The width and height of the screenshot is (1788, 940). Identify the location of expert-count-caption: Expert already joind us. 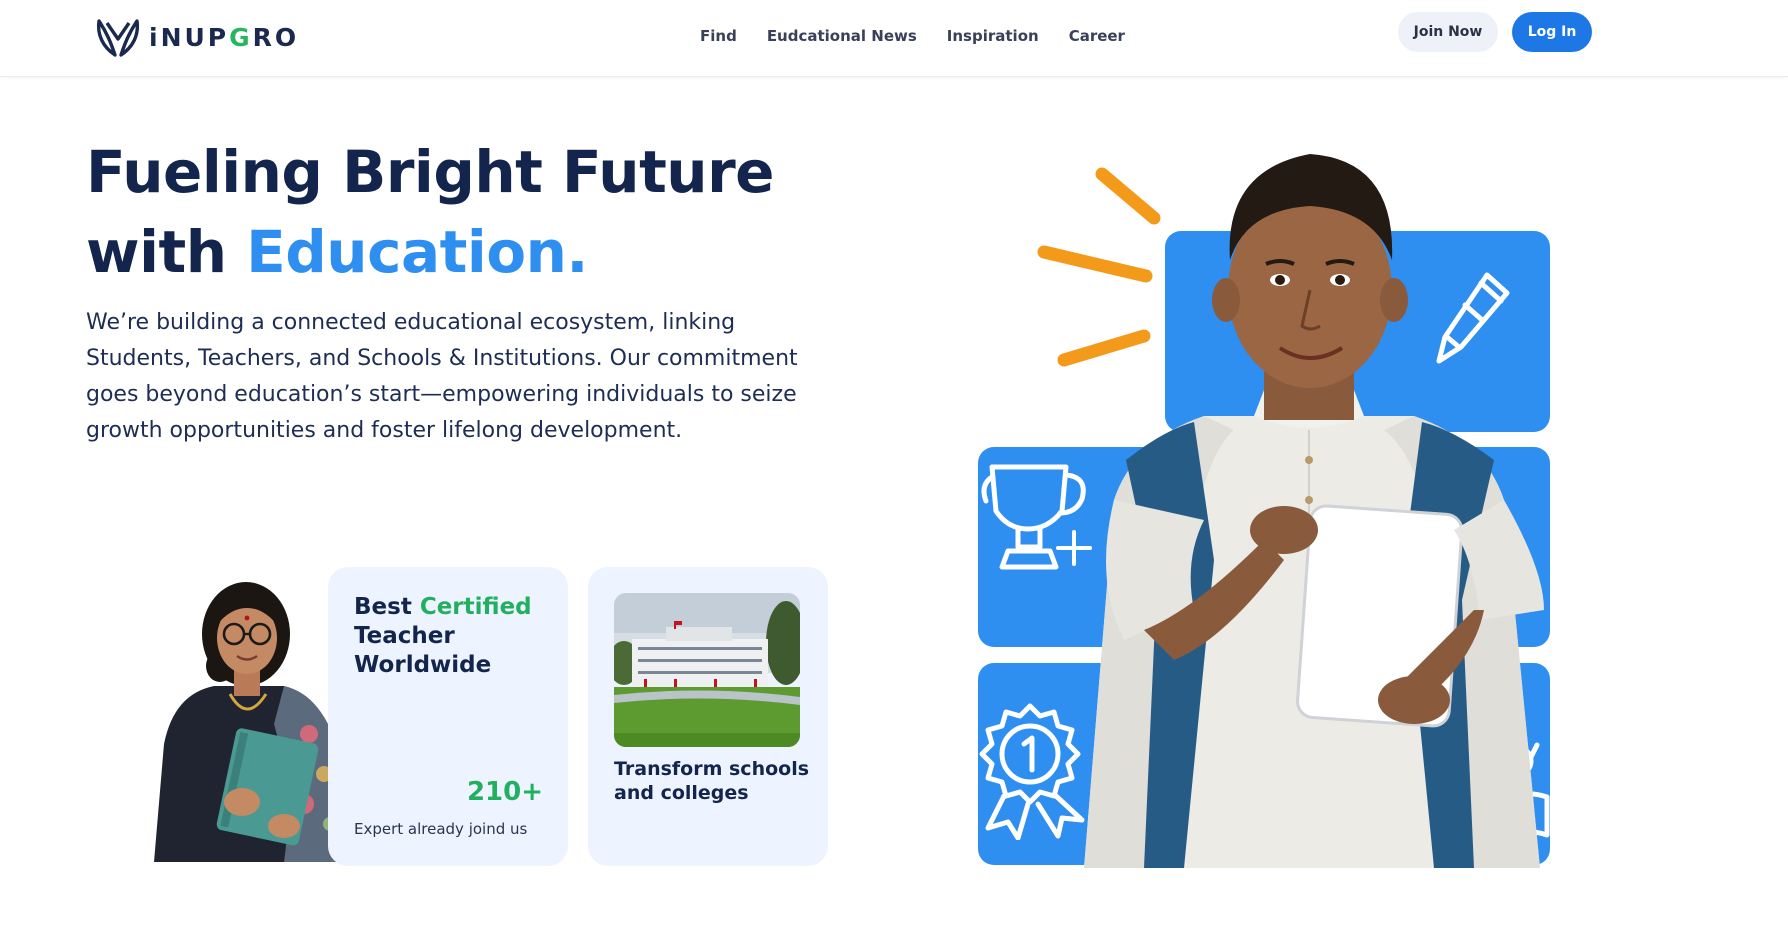
(441, 829).